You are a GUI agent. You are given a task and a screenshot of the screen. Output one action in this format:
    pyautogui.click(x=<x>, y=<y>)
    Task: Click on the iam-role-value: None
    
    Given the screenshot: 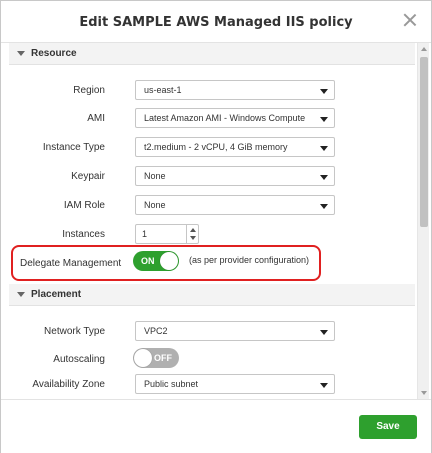 What is the action you would take?
    pyautogui.click(x=155, y=205)
    